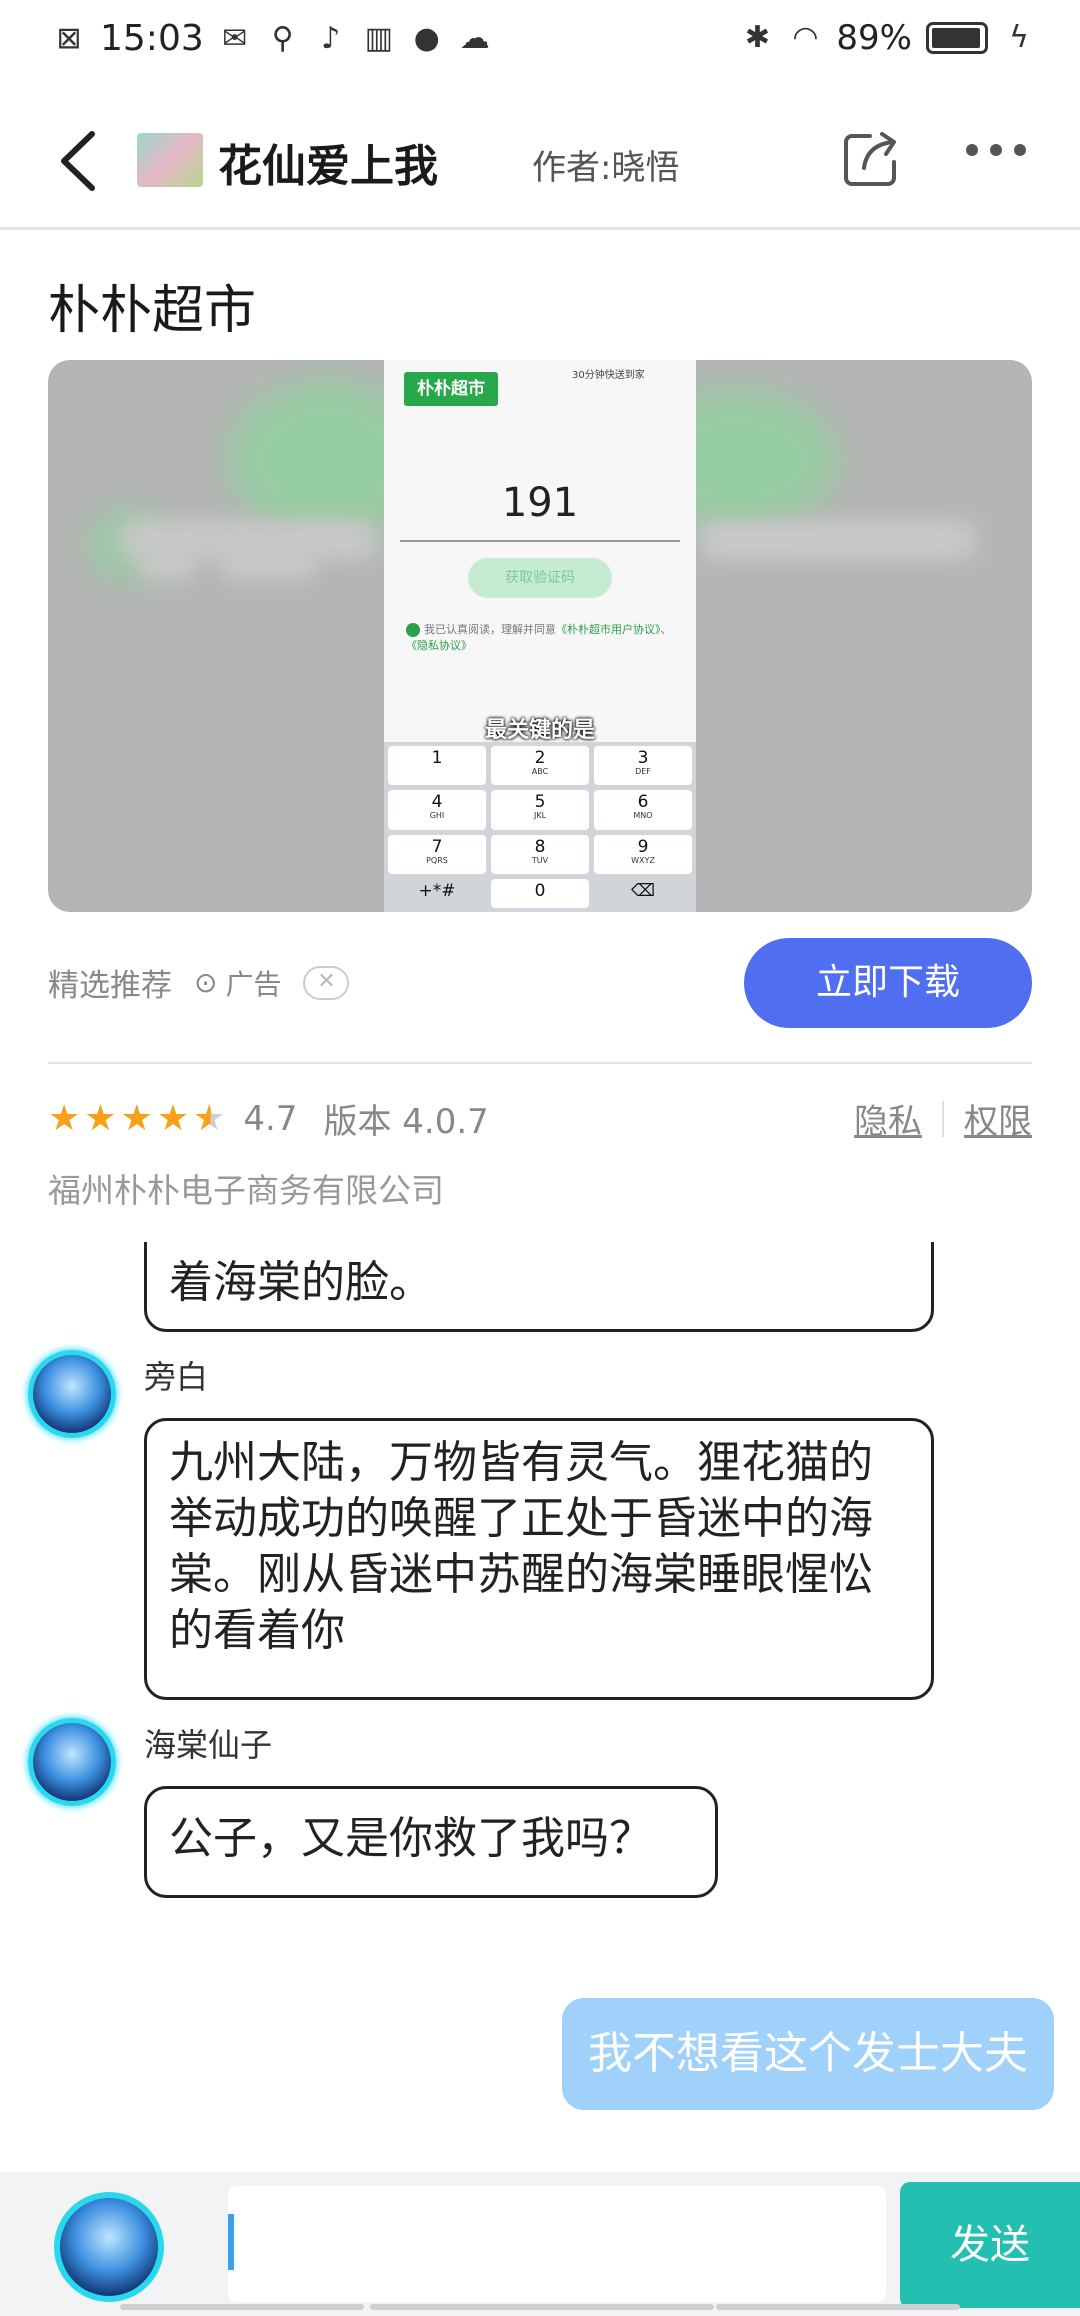 This screenshot has width=1080, height=2316. I want to click on privacy-link: 隐私, so click(888, 1118).